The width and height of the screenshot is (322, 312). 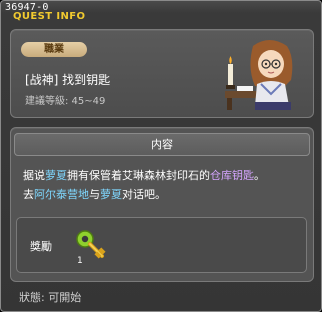 I want to click on quest-description: 据说萝夏拥有保管着艾琳森林封印石的仓库钥匙。 去阿尔泰营地与萝夏对话吧。, so click(x=165, y=185).